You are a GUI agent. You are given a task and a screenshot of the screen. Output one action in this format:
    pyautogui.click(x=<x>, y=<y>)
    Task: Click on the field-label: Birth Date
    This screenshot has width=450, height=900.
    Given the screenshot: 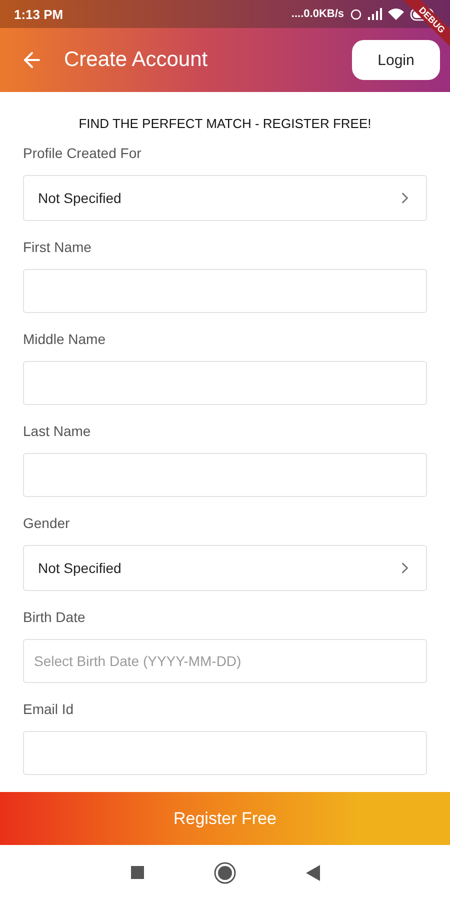 What is the action you would take?
    pyautogui.click(x=54, y=617)
    